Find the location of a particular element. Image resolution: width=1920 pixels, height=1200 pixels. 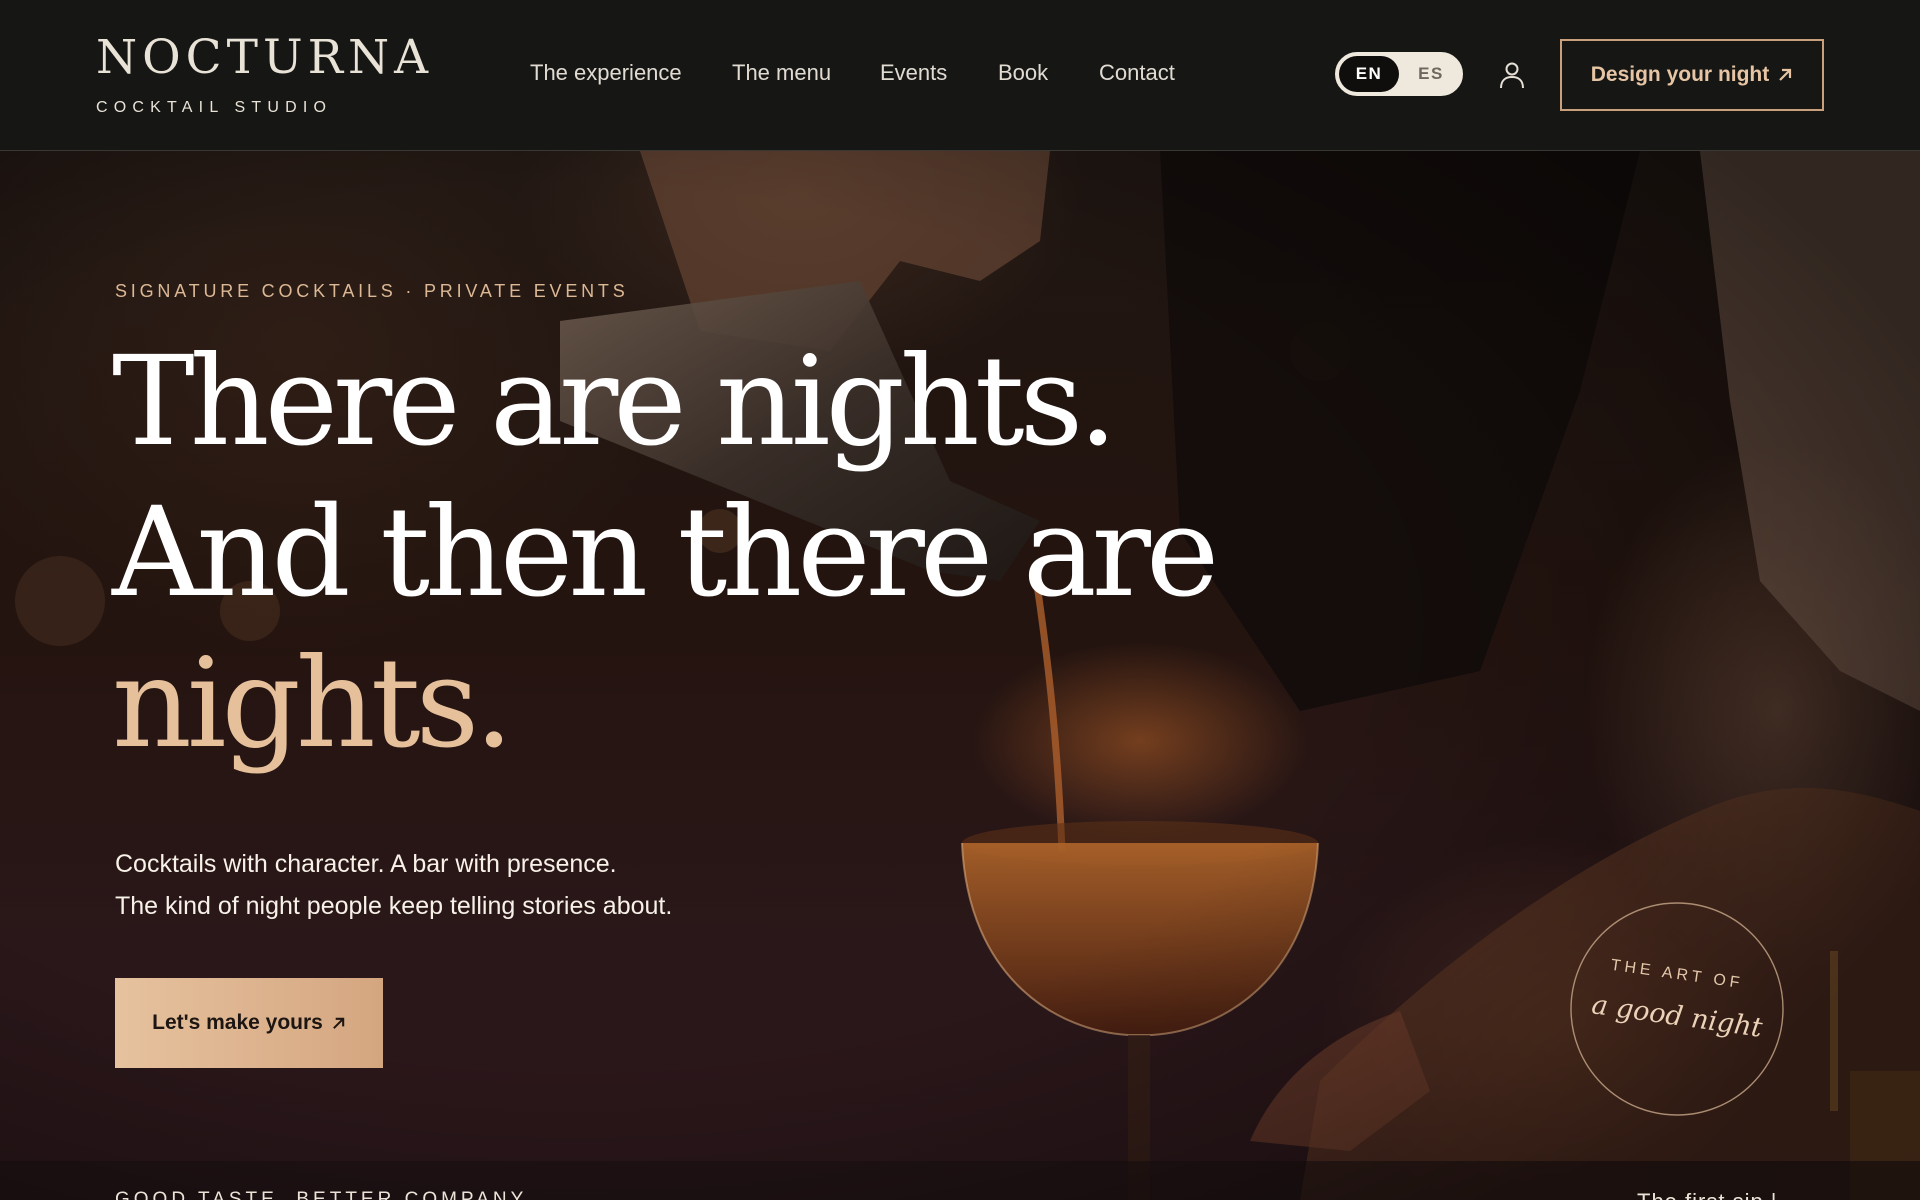

headline-line-1: There are nights. is located at coordinates (615, 402).